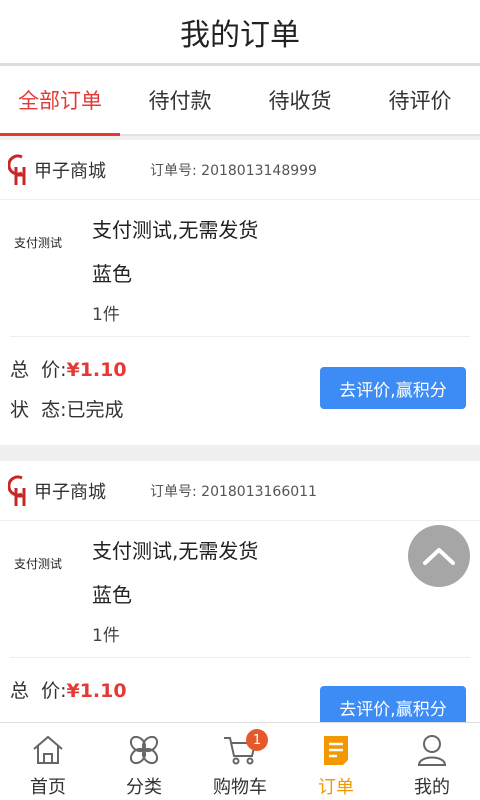  Describe the element at coordinates (336, 750) in the screenshot. I see `order-icon` at that location.